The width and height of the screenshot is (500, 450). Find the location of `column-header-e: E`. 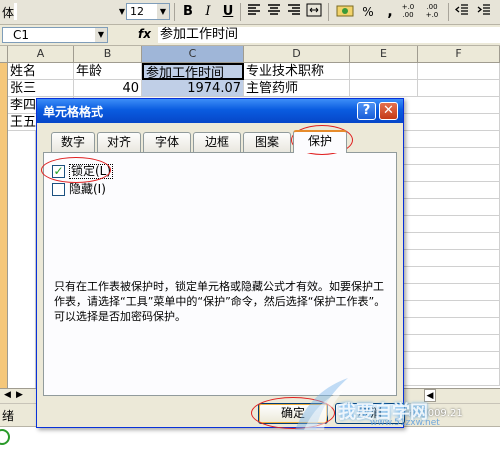

column-header-e: E is located at coordinates (384, 54).